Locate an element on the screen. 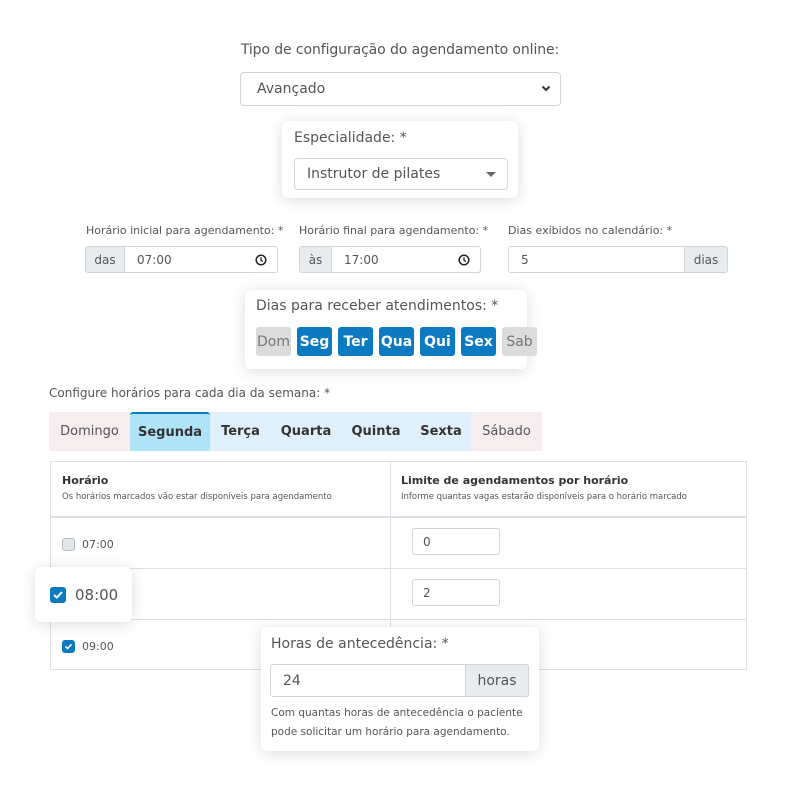  end-time-label: Horário final para agendamento: * is located at coordinates (394, 230).